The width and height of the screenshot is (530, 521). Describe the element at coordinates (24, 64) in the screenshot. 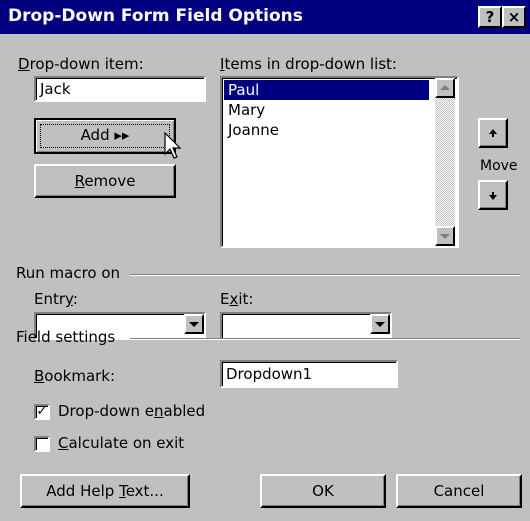

I see `dropdown-item-label-accel: D` at that location.